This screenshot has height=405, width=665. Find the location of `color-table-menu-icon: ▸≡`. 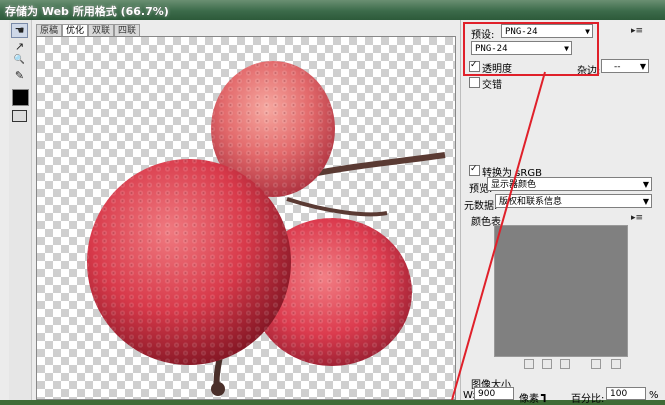

color-table-menu-icon: ▸≡ is located at coordinates (637, 218).